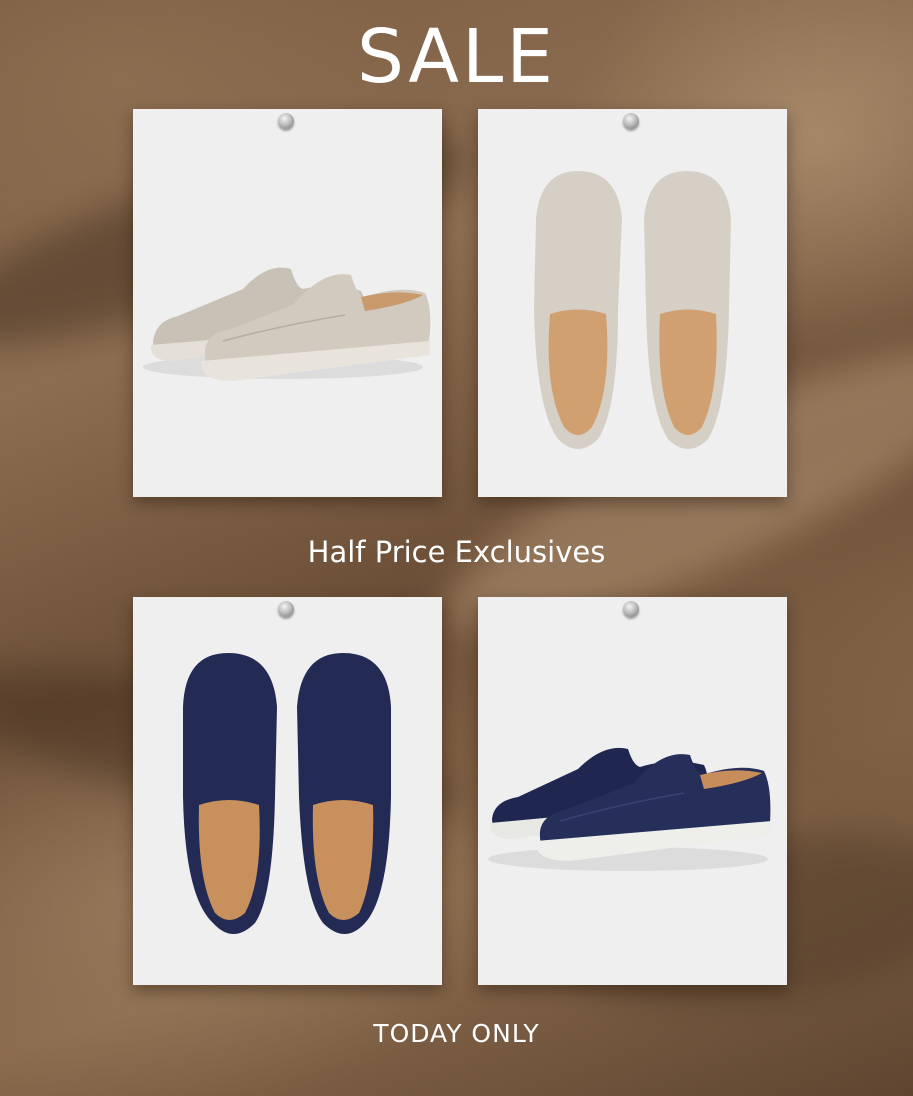 This screenshot has height=1096, width=913. I want to click on product-card-stone-side, so click(287, 303).